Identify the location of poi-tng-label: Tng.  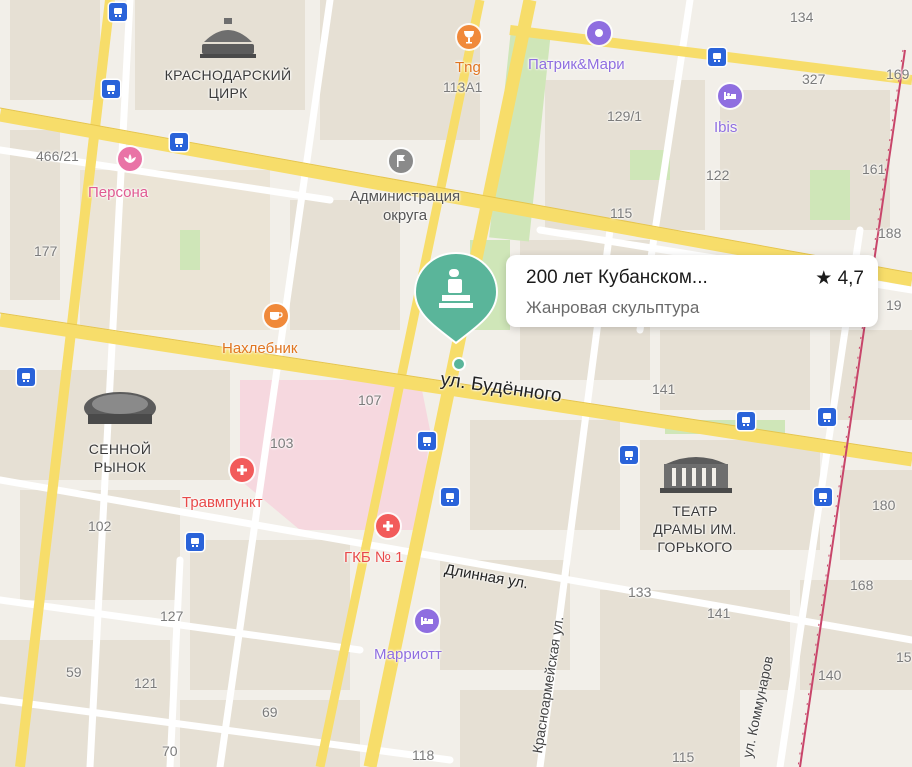
(468, 67).